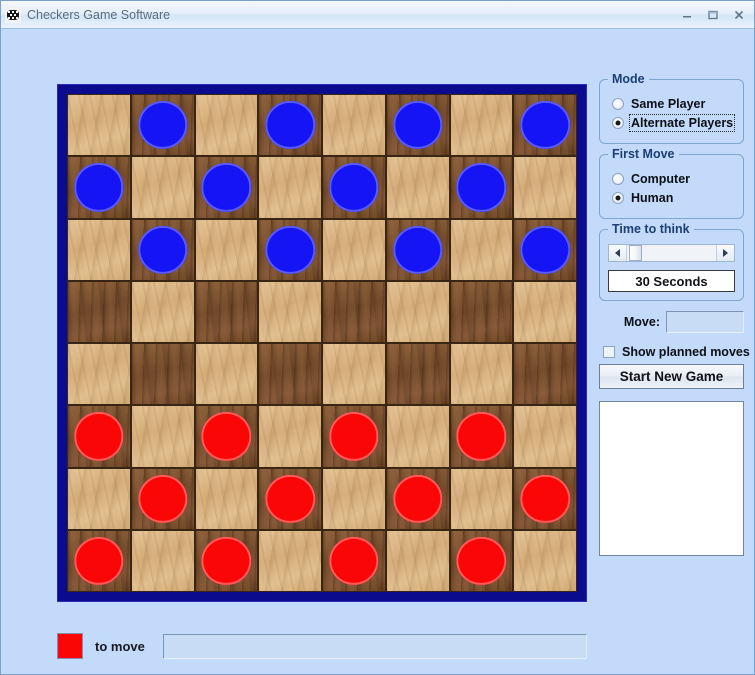  What do you see at coordinates (673, 198) in the screenshot?
I see `radio-human: Human` at bounding box center [673, 198].